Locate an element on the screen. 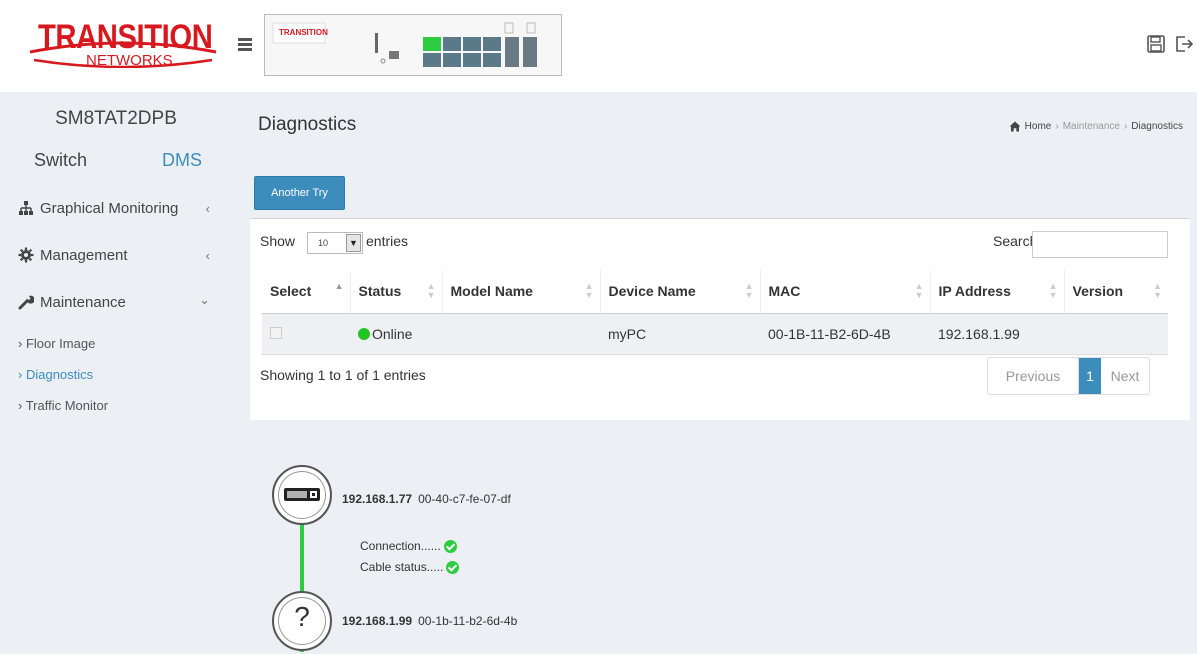  breadcrumb-maintenance: Maintenance is located at coordinates (1091, 126).